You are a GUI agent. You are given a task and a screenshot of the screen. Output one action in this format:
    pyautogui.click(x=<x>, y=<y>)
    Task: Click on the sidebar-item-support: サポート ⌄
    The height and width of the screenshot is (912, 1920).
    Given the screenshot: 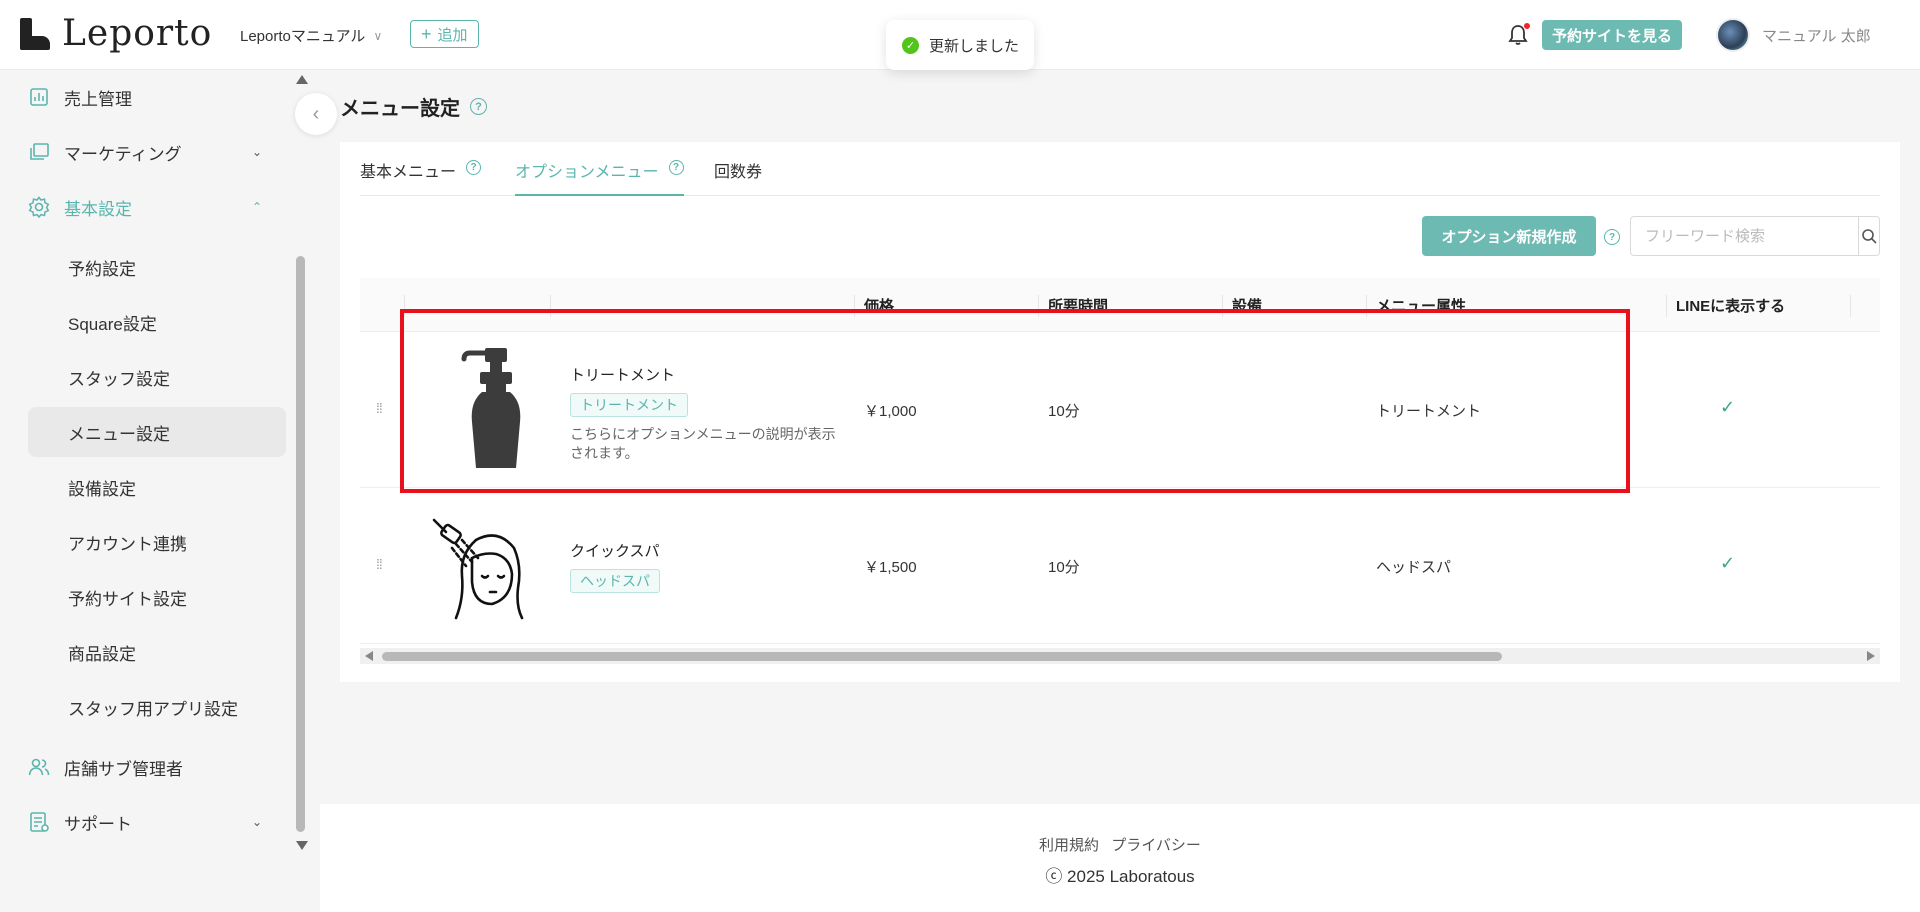 What is the action you would take?
    pyautogui.click(x=157, y=822)
    